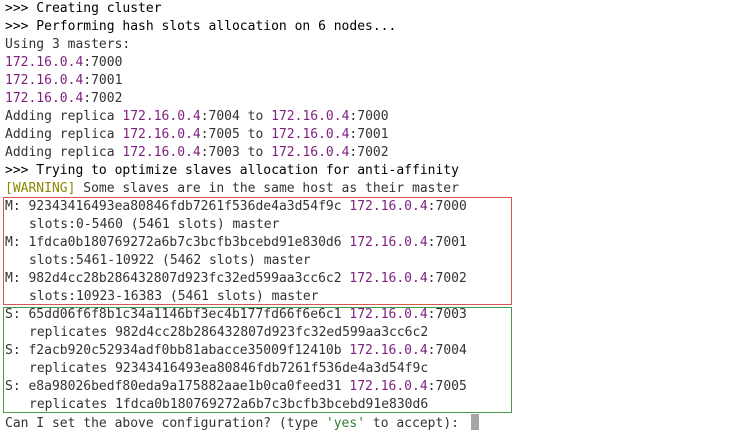  I want to click on warning-tag: [WARNING], so click(40, 188).